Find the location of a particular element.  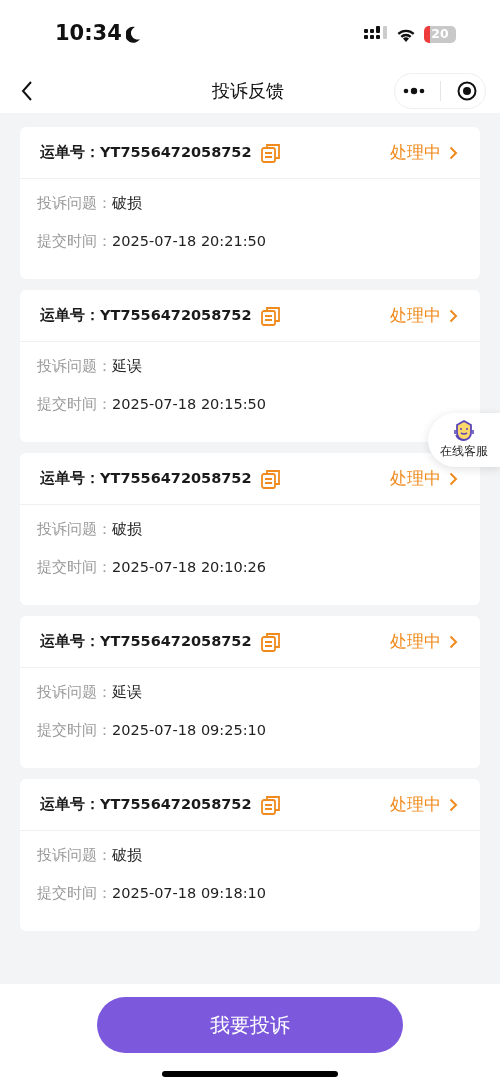

complaint-card: 运单号：YT7556472058752 处理中 投诉问题：延误 提交时间：2025-07-18 20:15:50 is located at coordinates (250, 366).